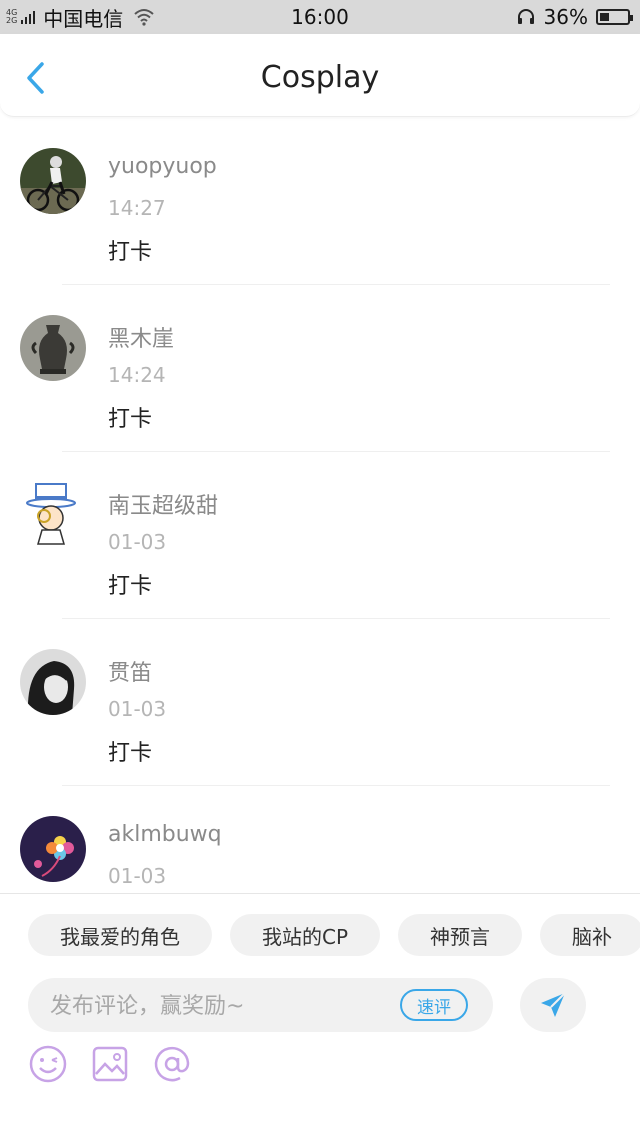 This screenshot has height=1139, width=640. I want to click on image-icon, so click(110, 1064).